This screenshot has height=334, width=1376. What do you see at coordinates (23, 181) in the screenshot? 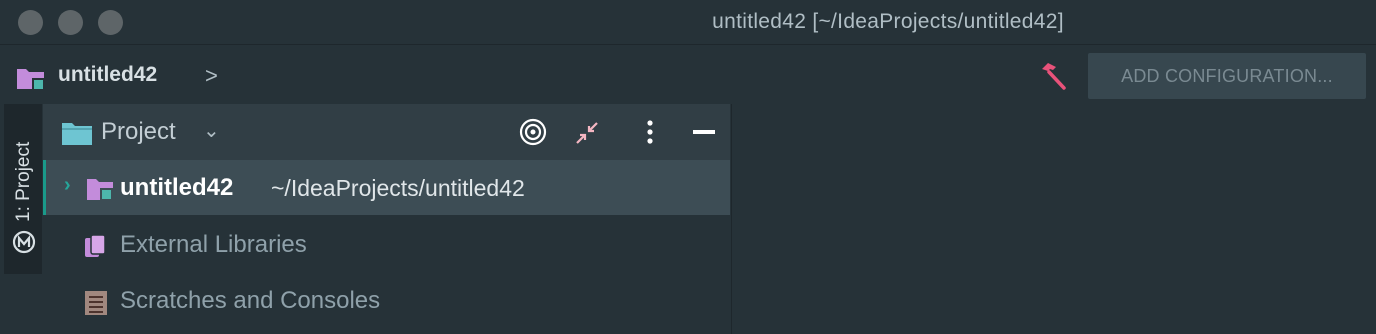
I see `project-tool-tab-label: 1: Project` at bounding box center [23, 181].